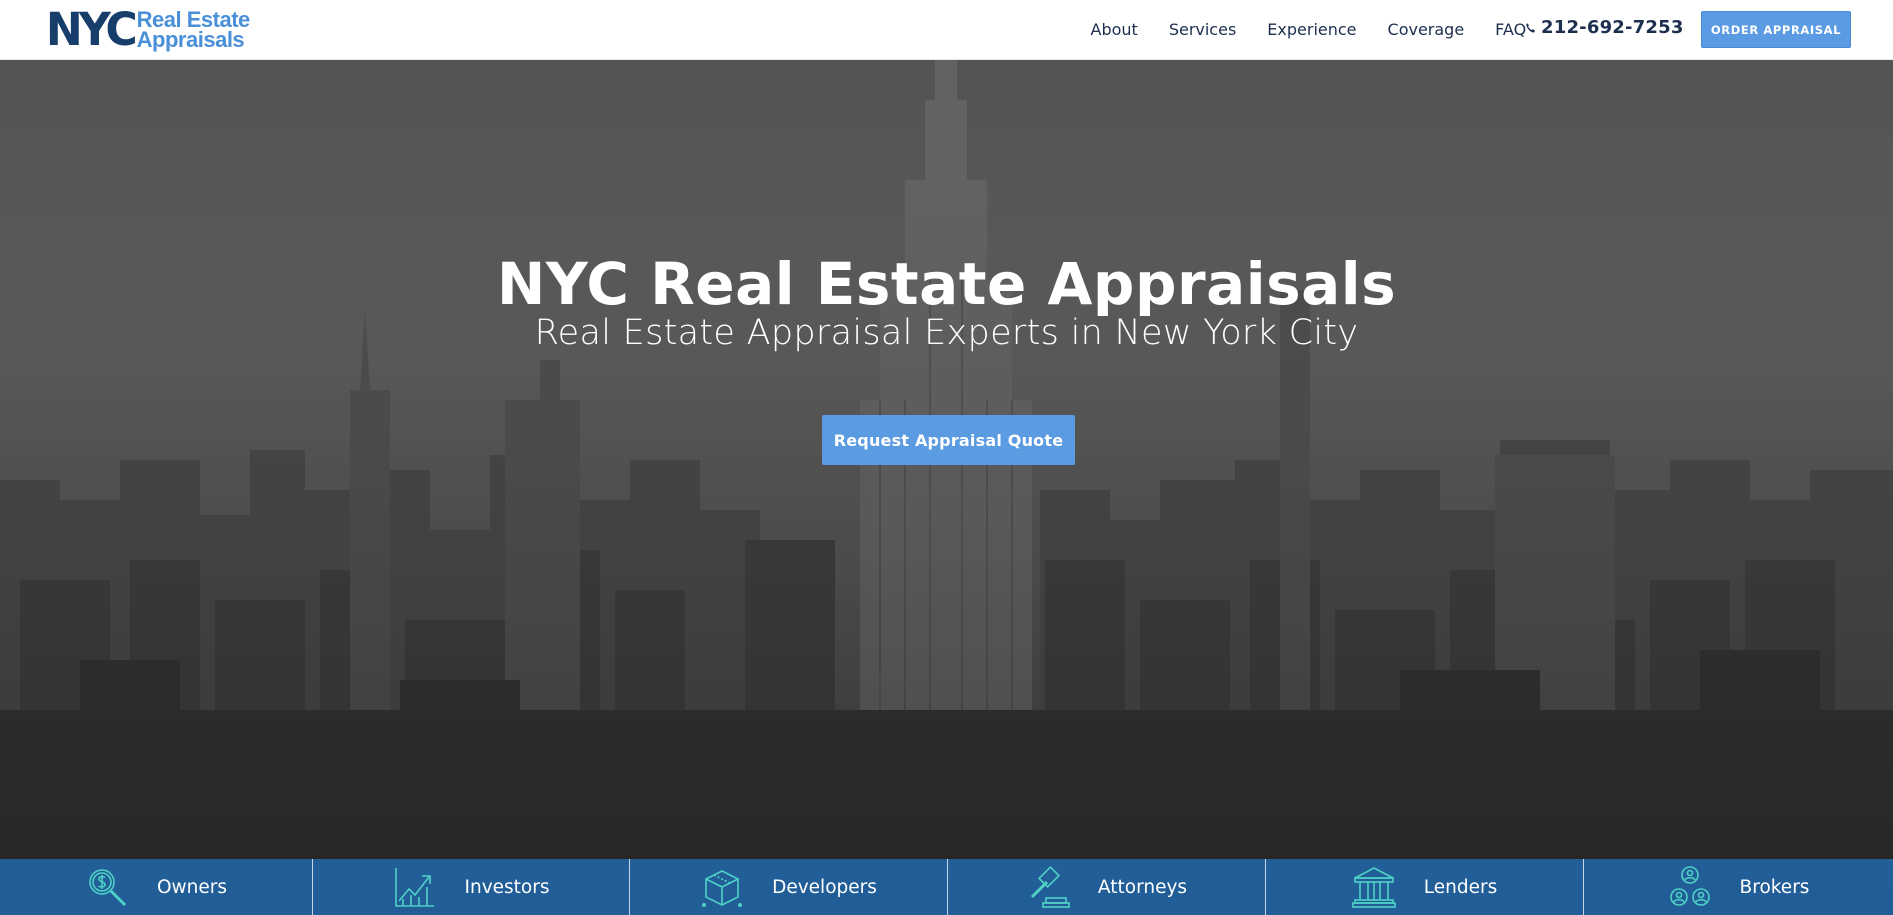  I want to click on cube-icon, so click(722, 888).